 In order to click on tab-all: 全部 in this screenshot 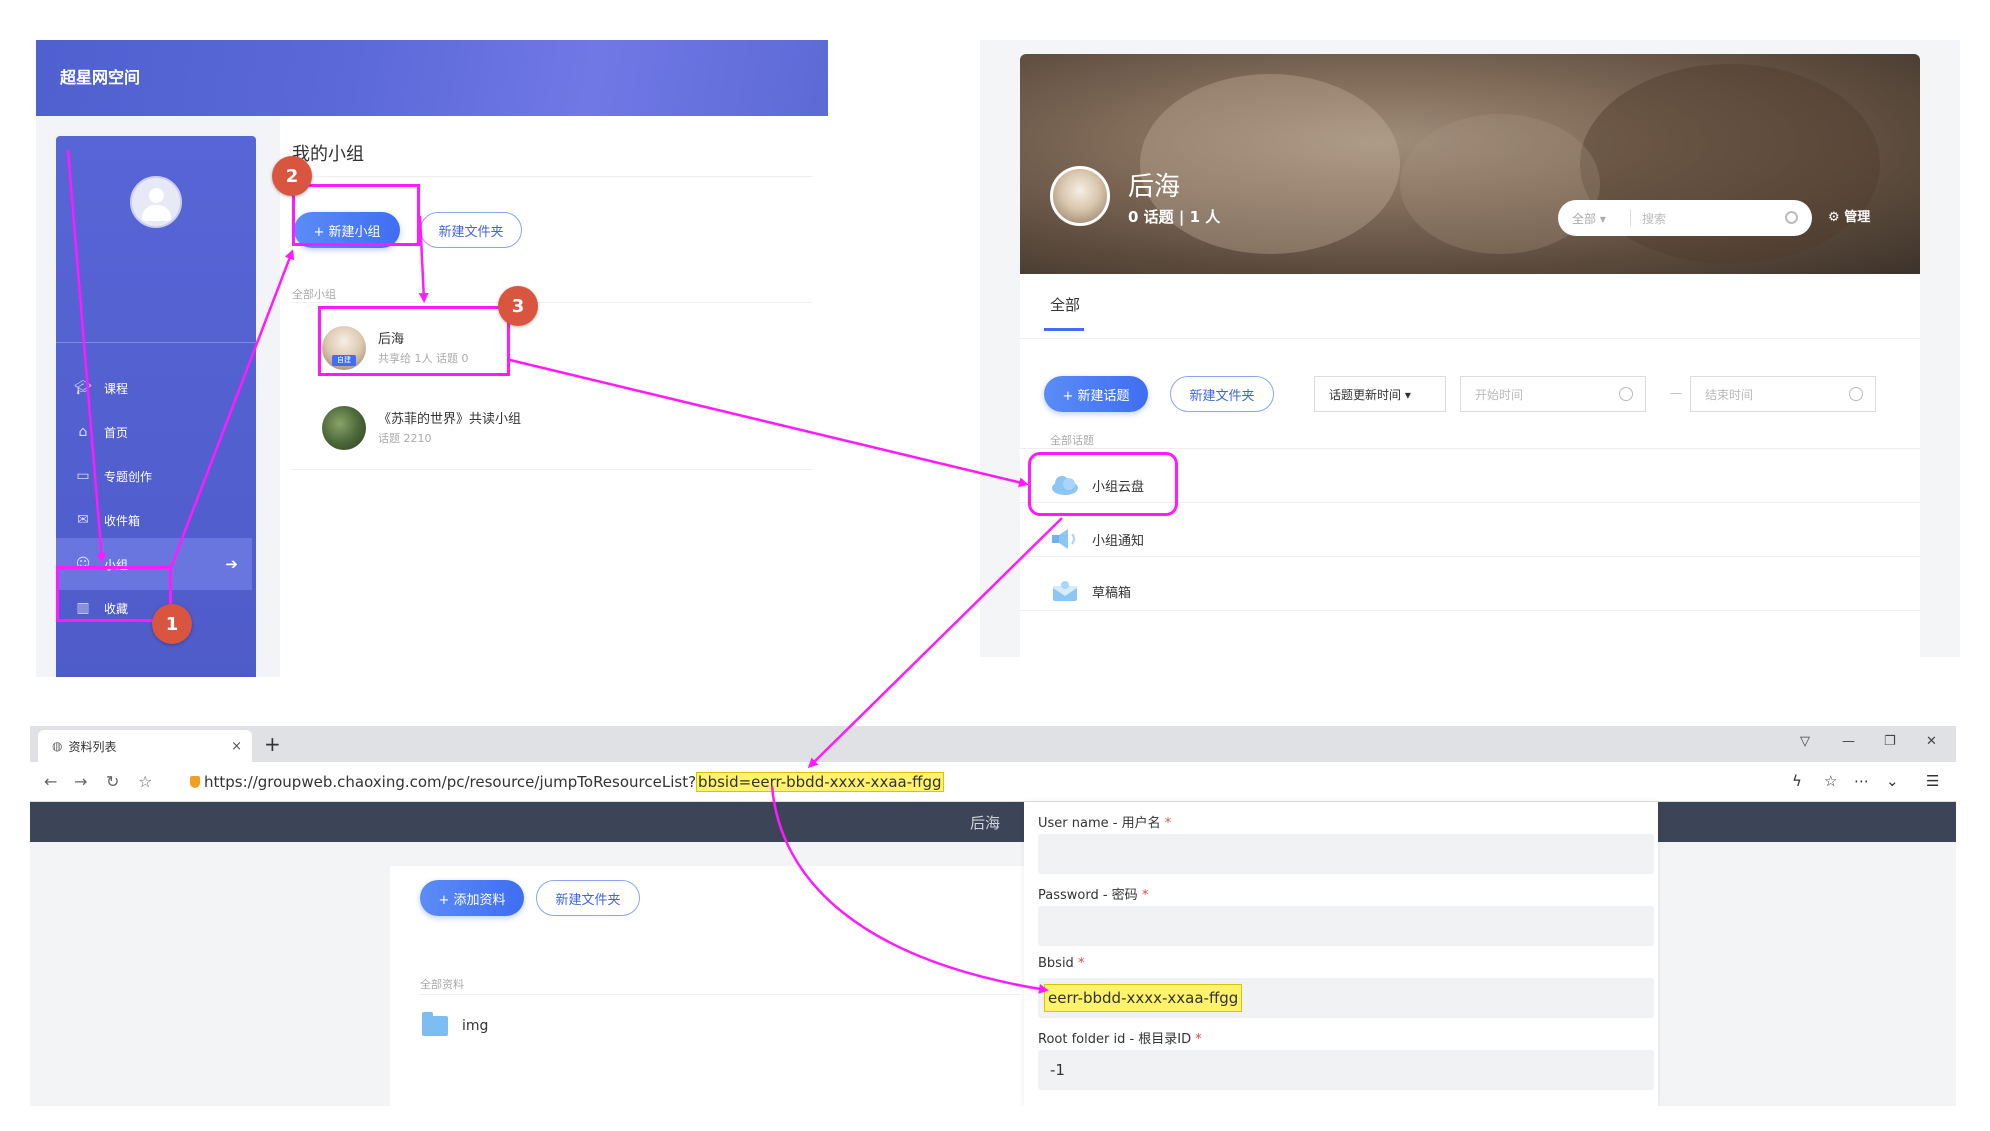, I will do `click(1065, 304)`.